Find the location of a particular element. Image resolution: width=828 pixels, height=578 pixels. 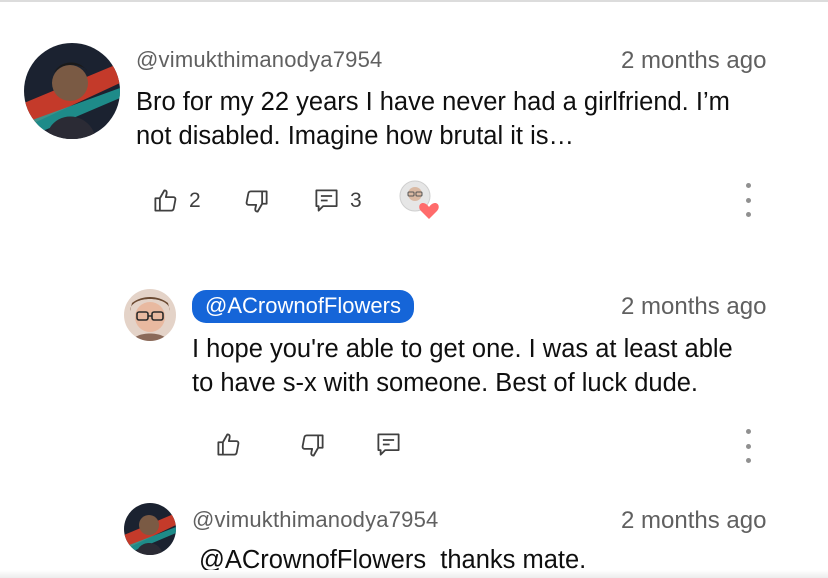

like-button is located at coordinates (228, 444).